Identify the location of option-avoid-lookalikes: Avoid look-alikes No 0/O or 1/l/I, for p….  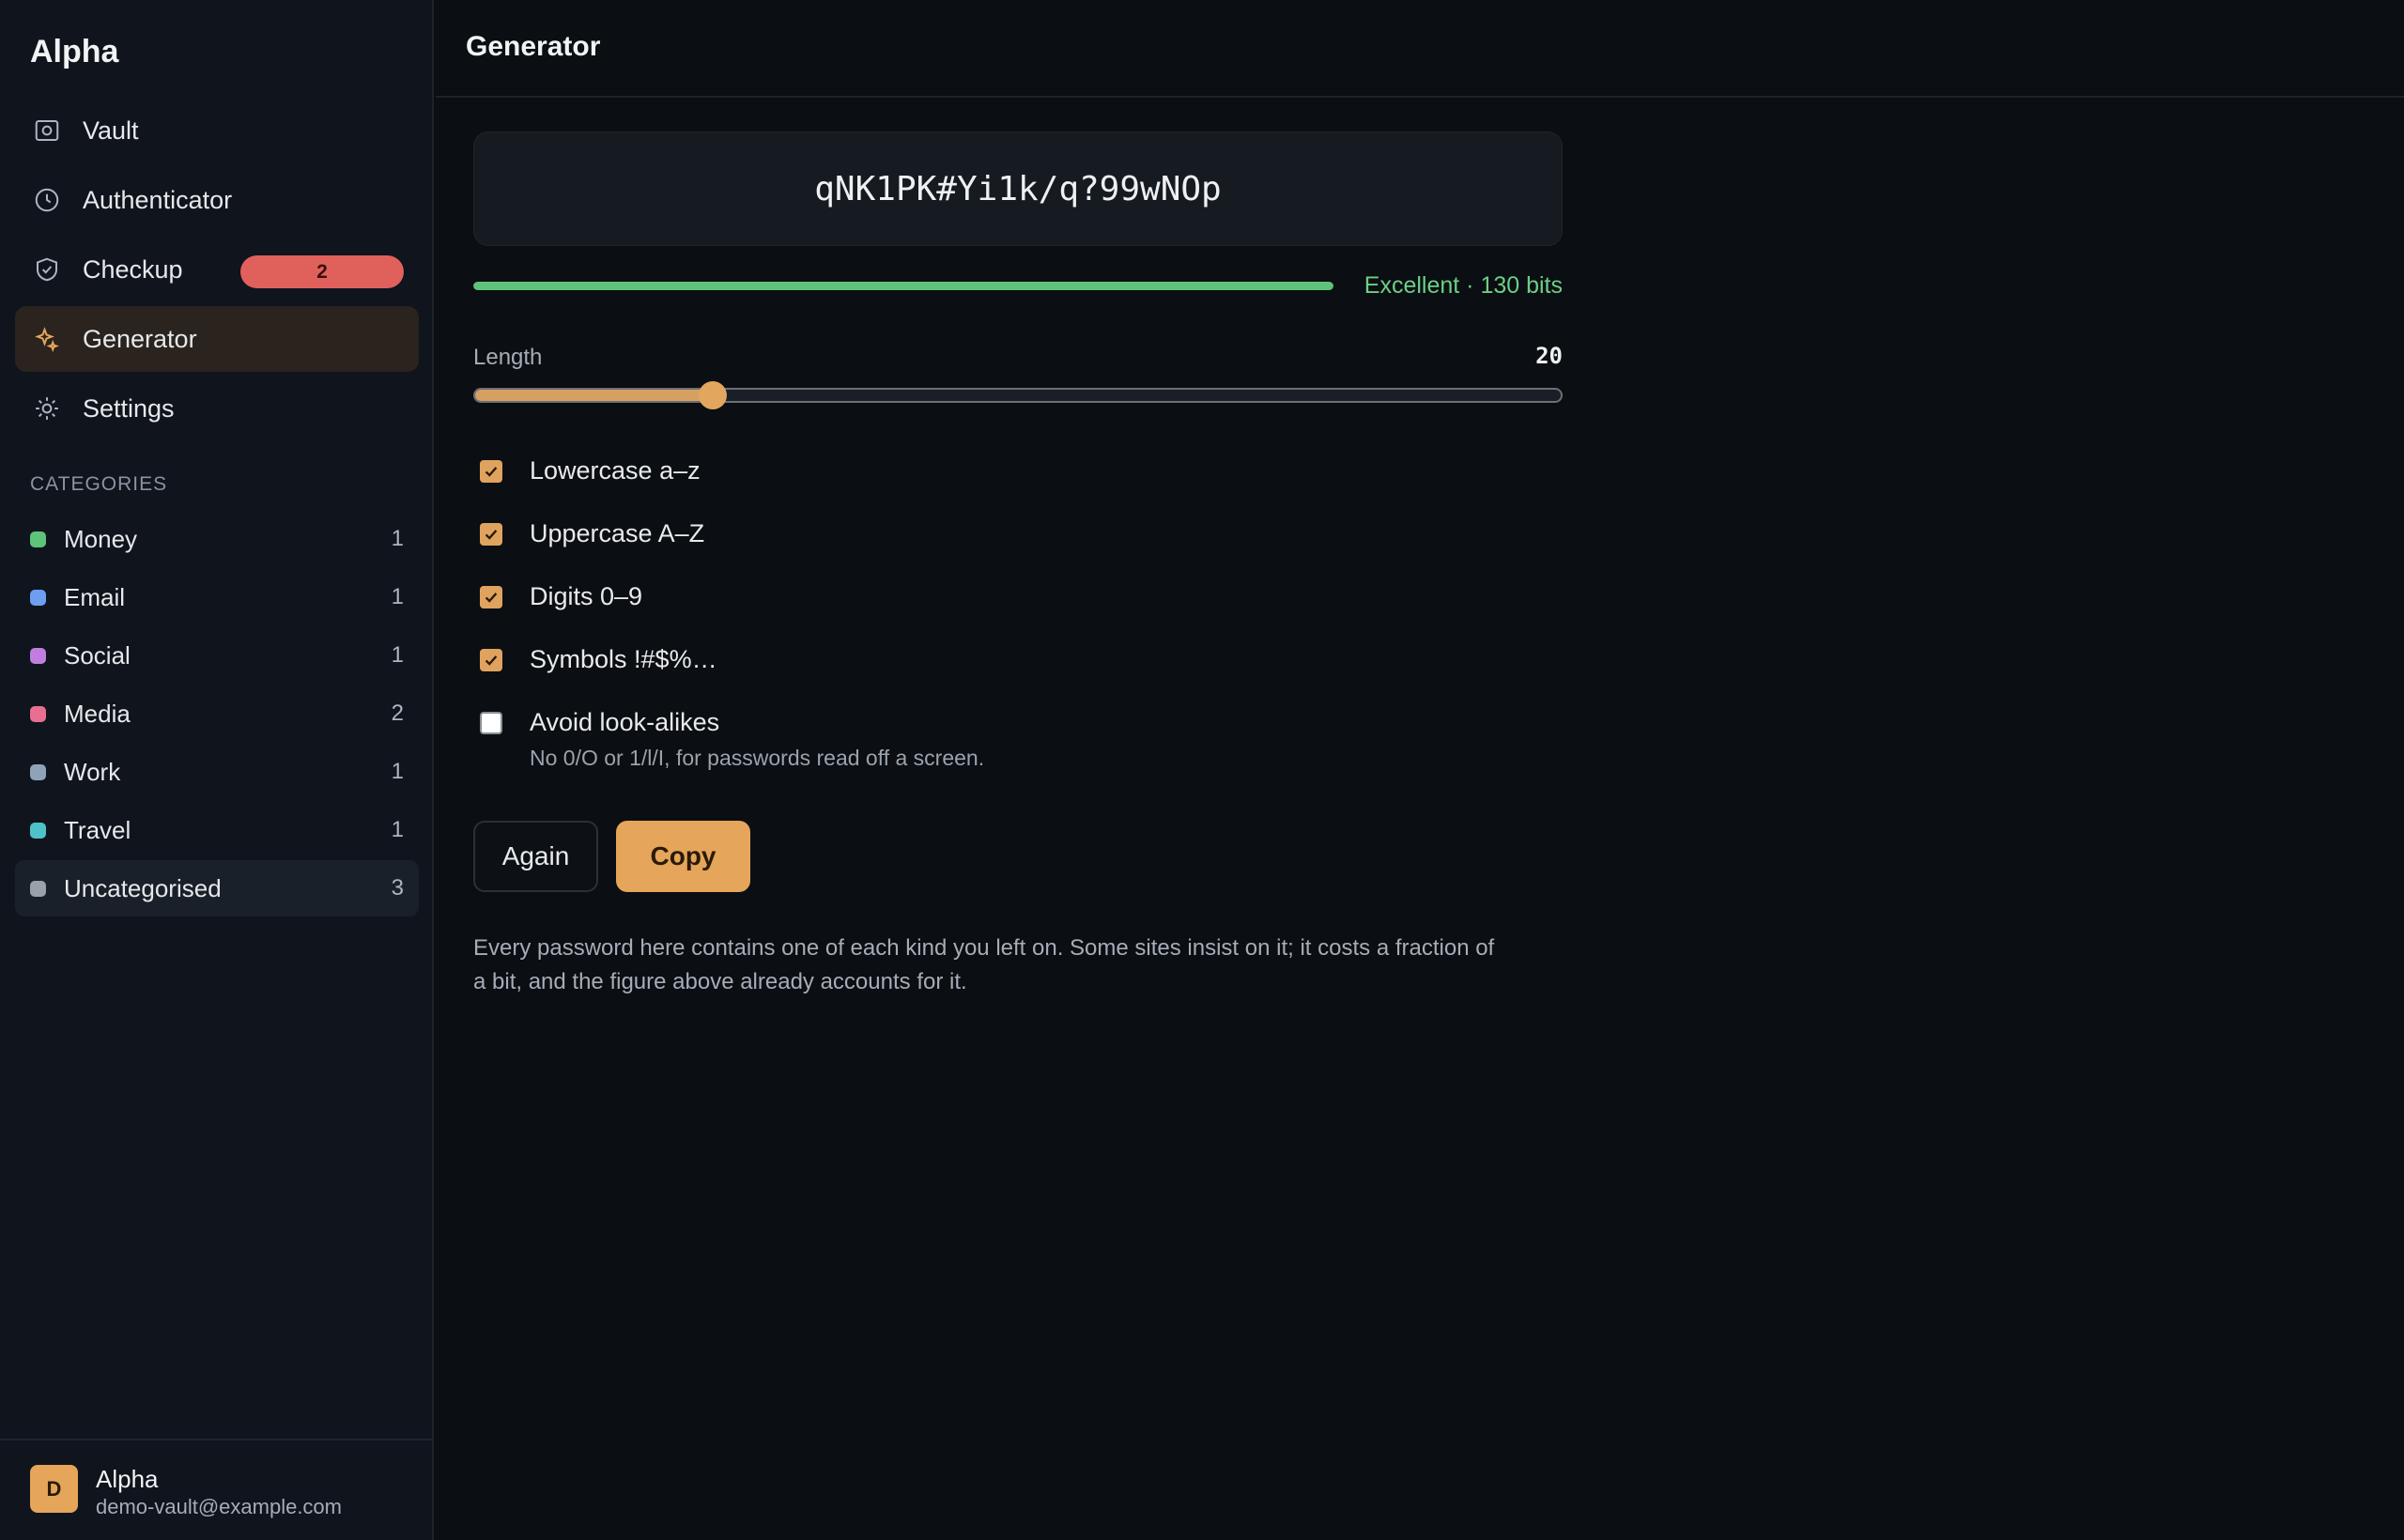
(1018, 736).